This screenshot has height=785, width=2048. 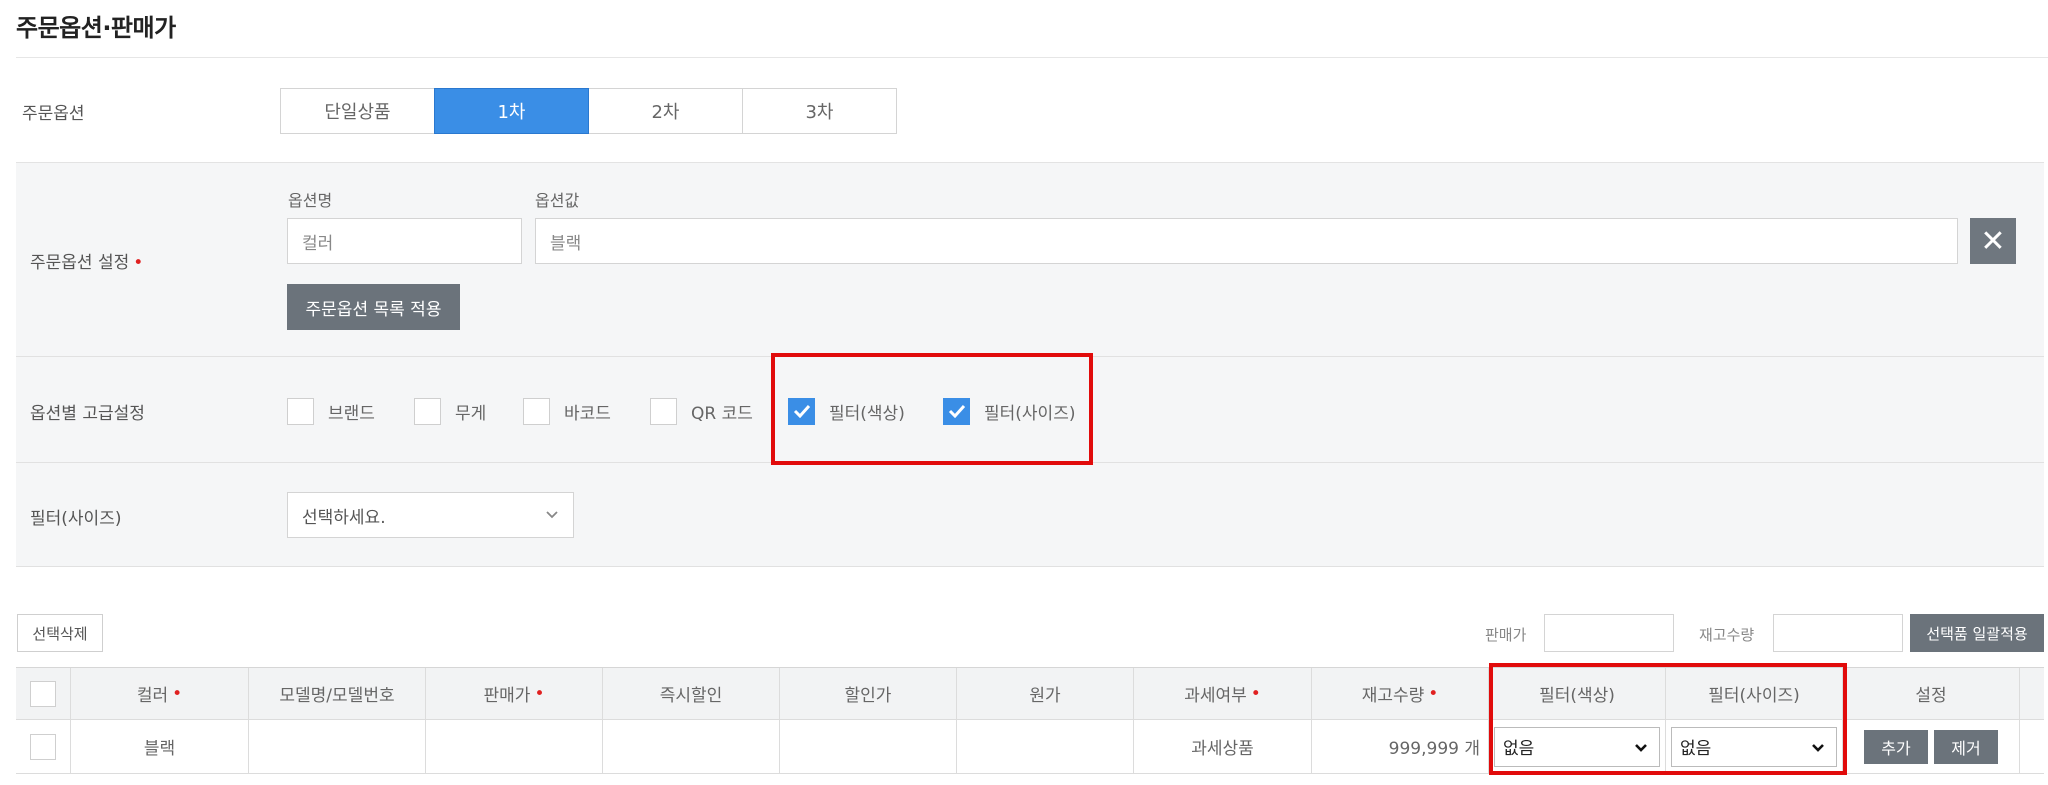 I want to click on tab-level-3: 3차, so click(x=819, y=111).